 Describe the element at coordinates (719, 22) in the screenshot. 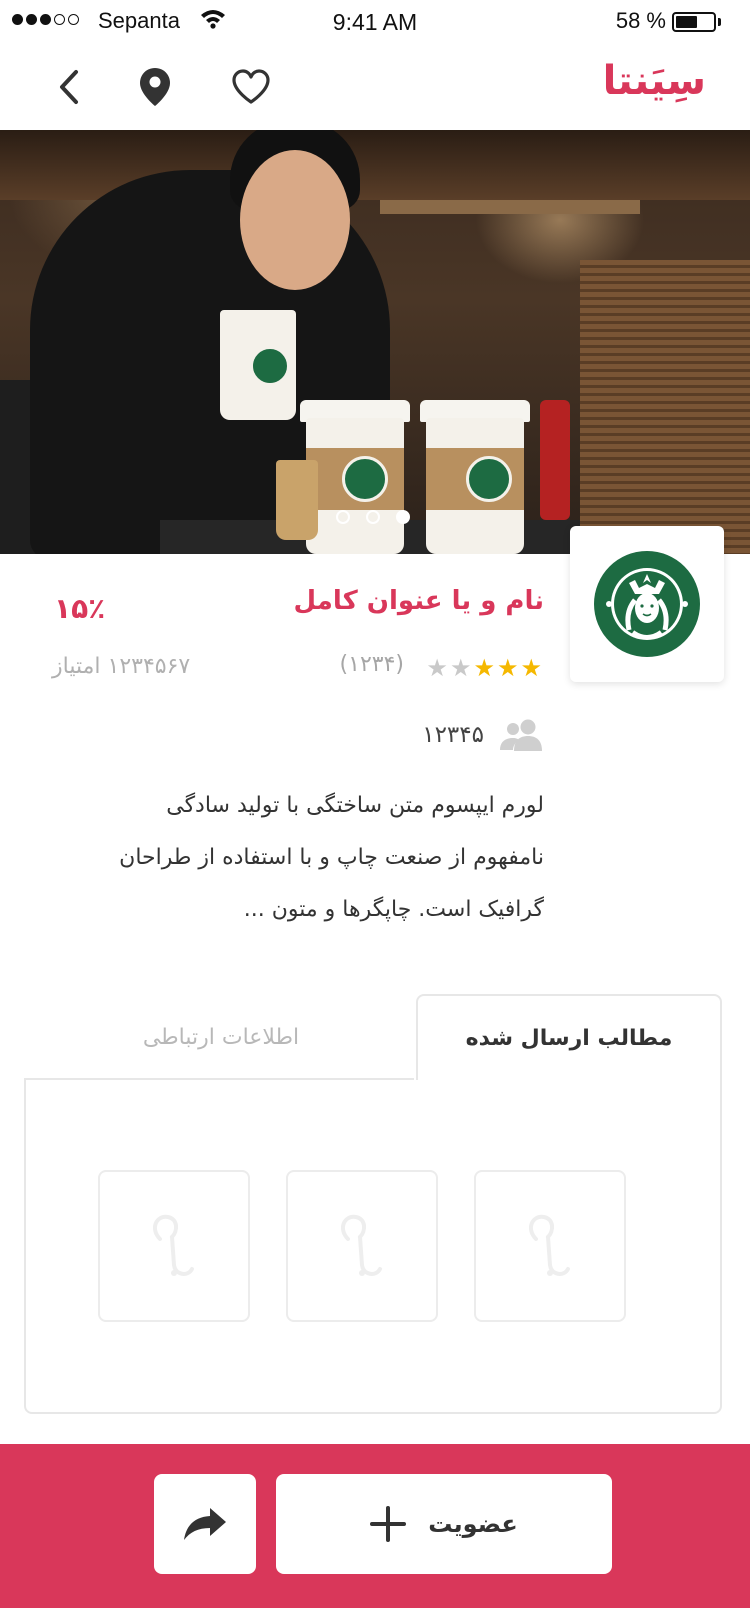

I see `battery-tip` at that location.